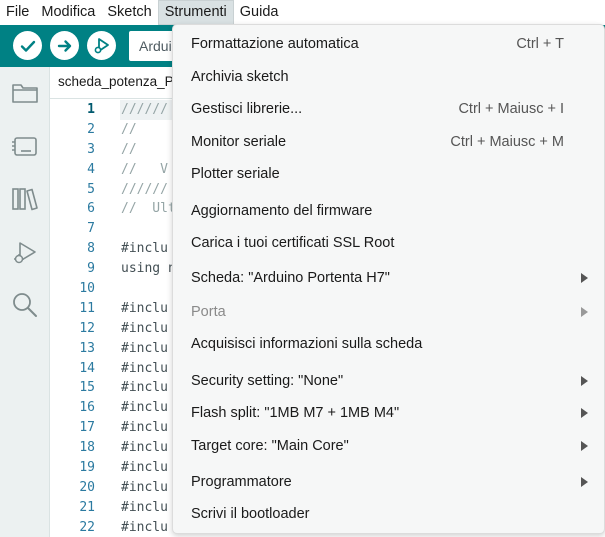 The width and height of the screenshot is (605, 537). I want to click on arrow-right-icon, so click(64, 45).